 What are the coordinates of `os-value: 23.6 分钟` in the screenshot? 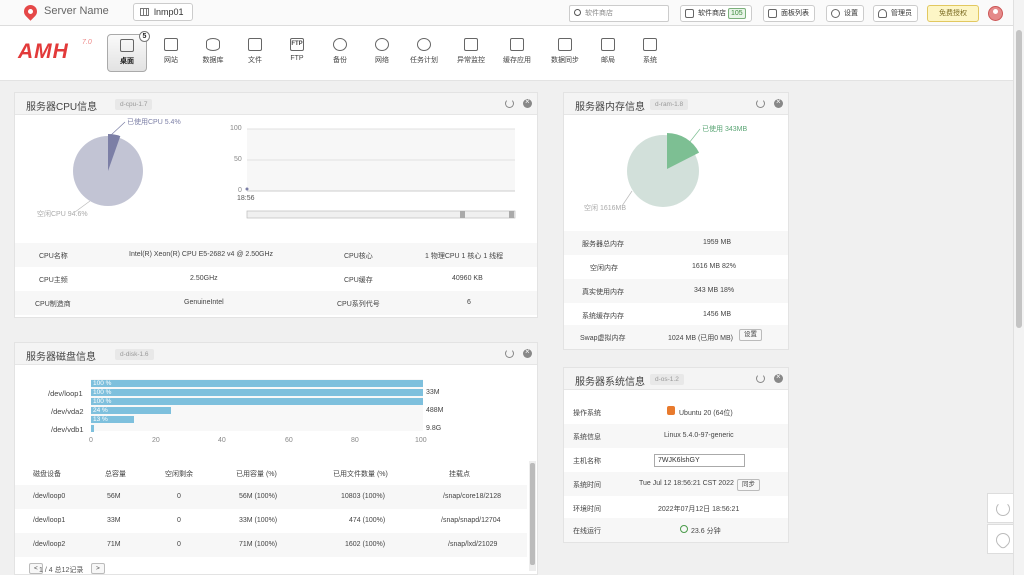 It's located at (706, 531).